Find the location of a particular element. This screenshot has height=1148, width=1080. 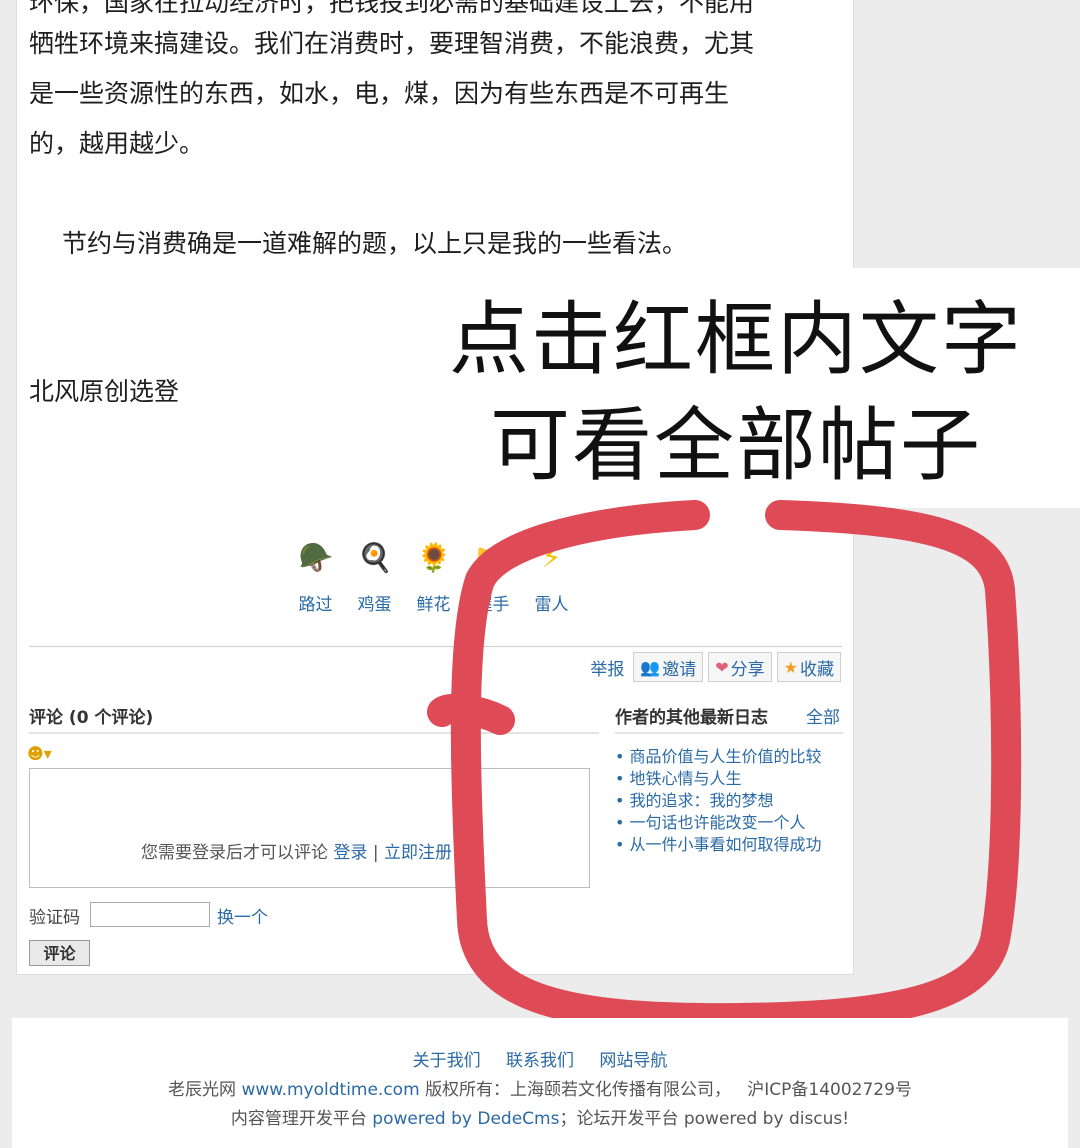

forum-text: powered by discus! is located at coordinates (766, 1119).